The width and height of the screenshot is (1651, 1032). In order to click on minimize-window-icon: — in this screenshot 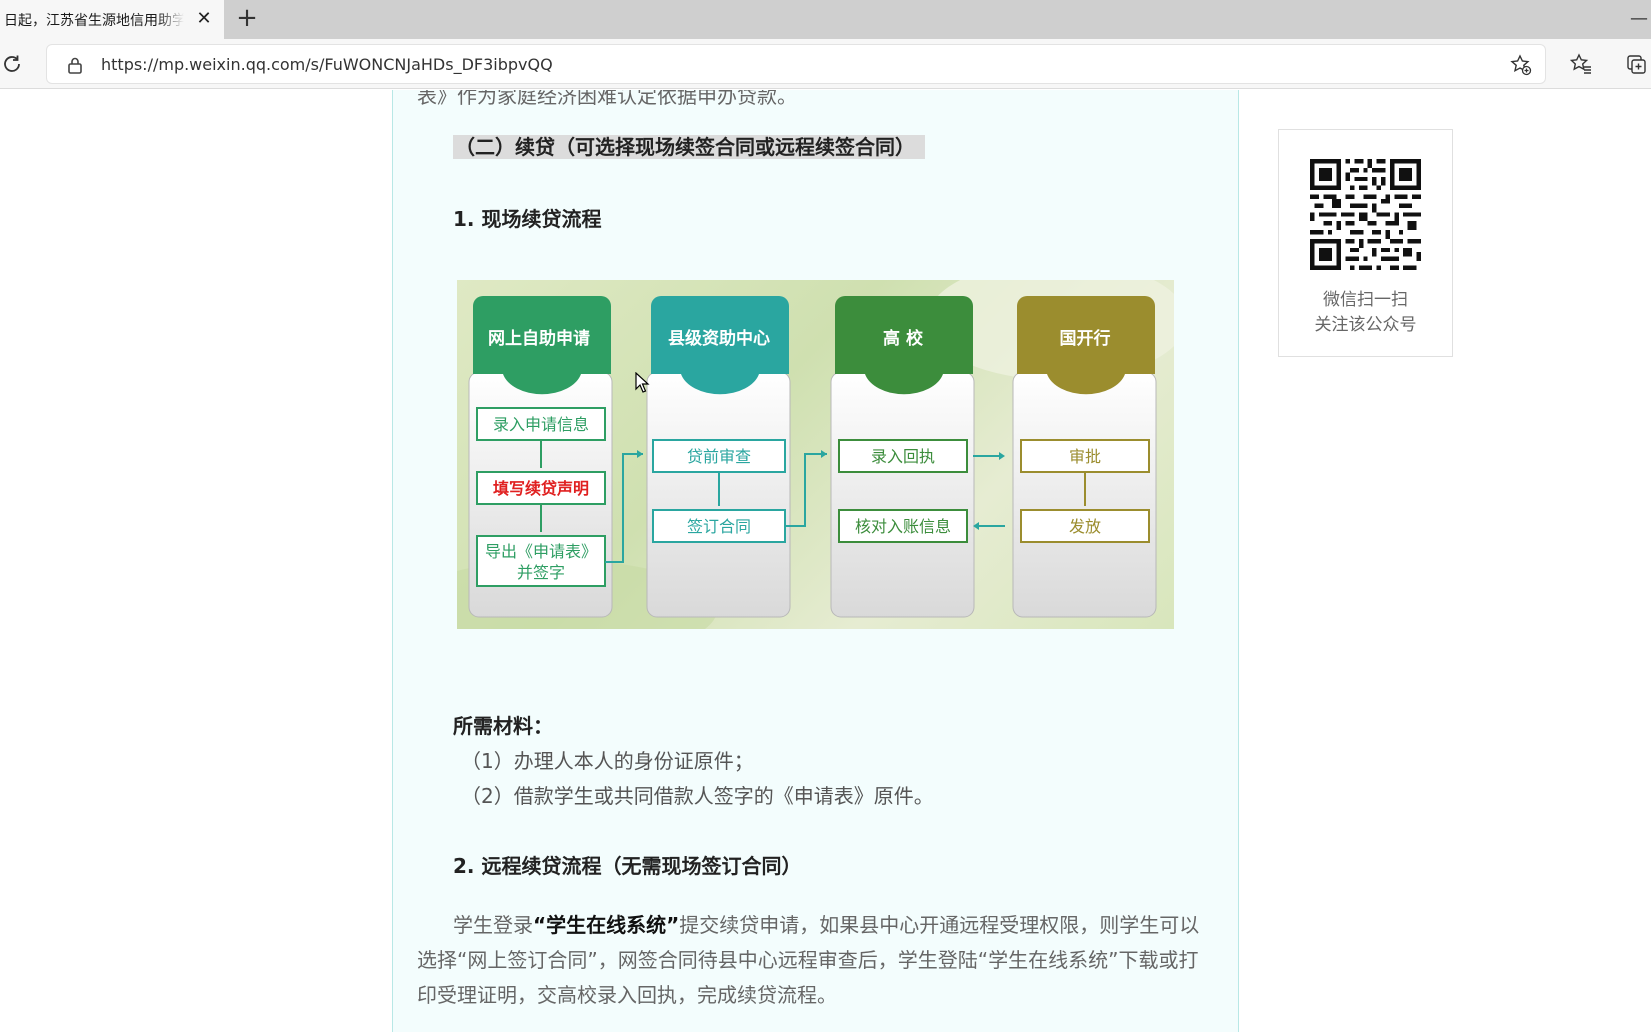, I will do `click(1640, 18)`.